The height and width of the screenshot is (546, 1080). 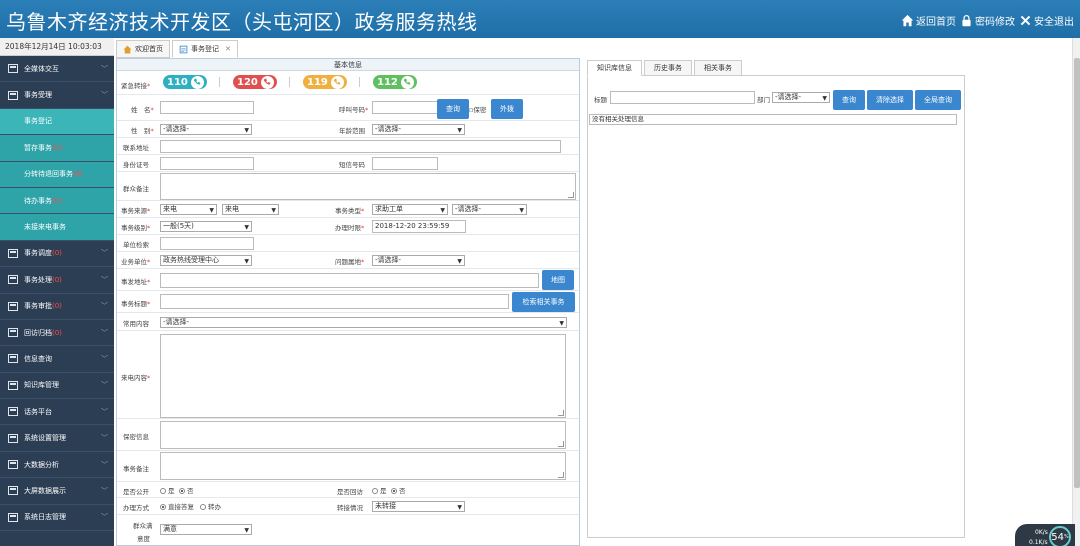 What do you see at coordinates (57, 518) in the screenshot?
I see `sidebar-item-17: 系统日志管理 ﹀` at bounding box center [57, 518].